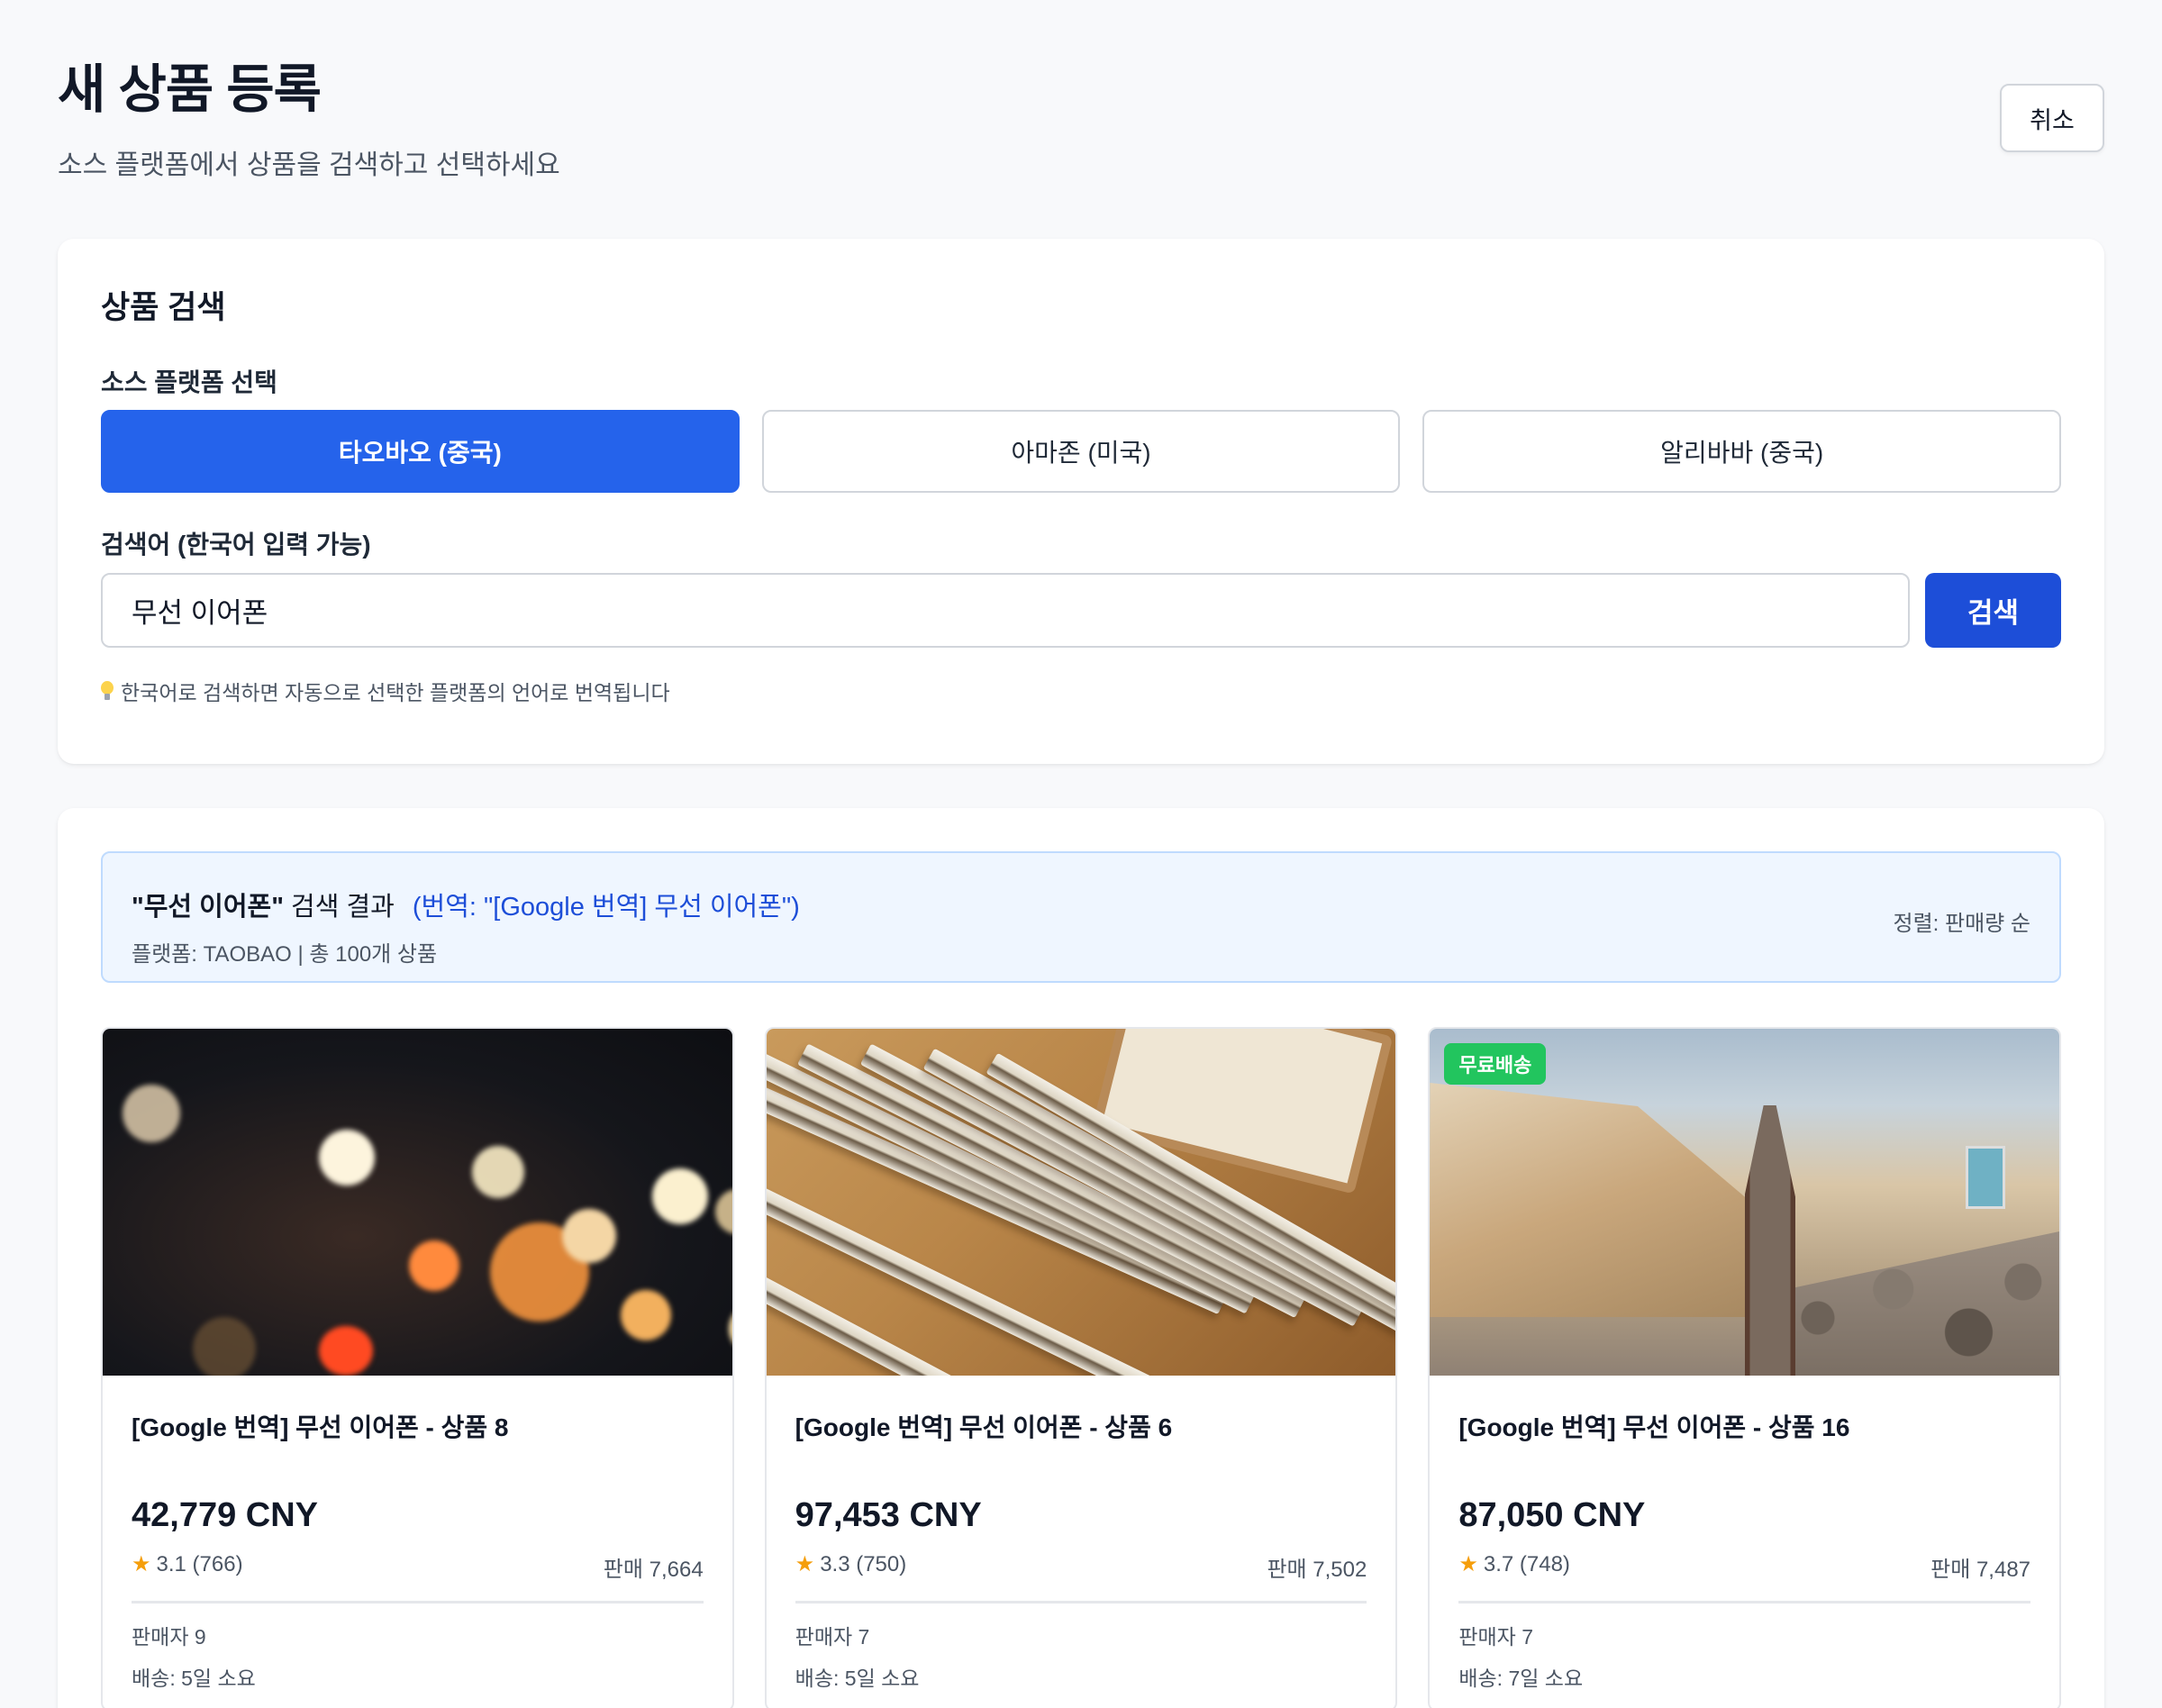  Describe the element at coordinates (418, 1577) in the screenshot. I see `product-rating-row: ★ 3.1 (766) 판매 7,664` at that location.